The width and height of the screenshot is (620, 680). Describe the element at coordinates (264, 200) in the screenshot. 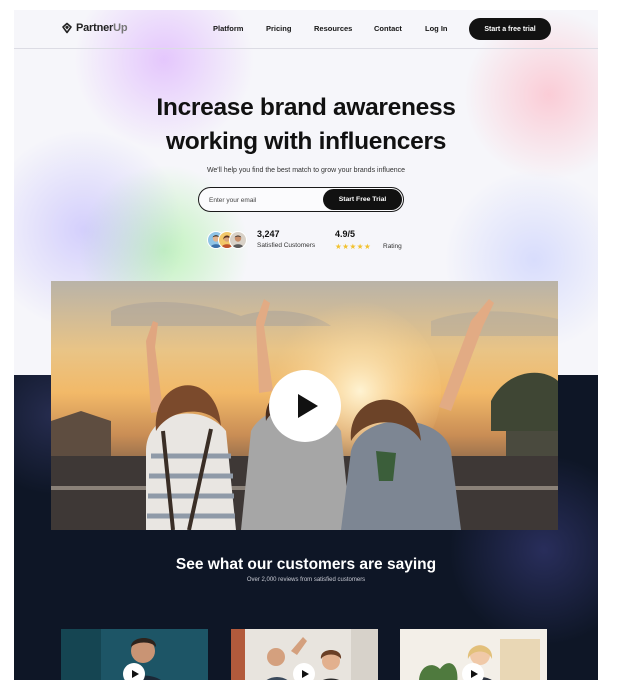

I see `email-input` at that location.